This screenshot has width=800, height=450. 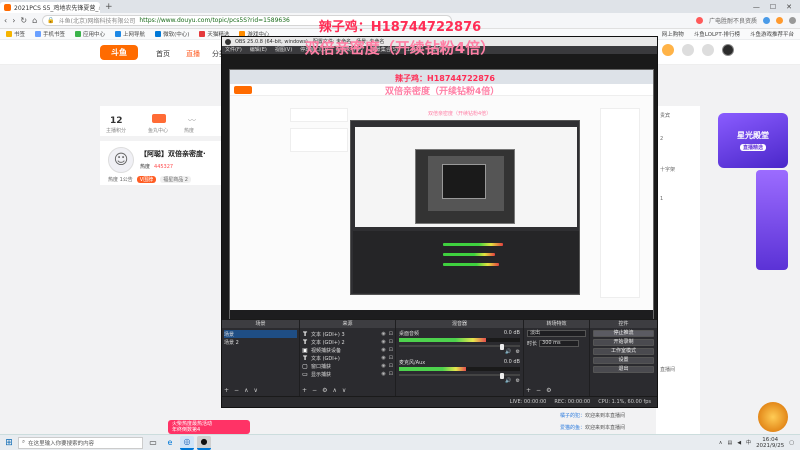 What do you see at coordinates (9, 442) in the screenshot?
I see `windows-start-icon: ⊞` at bounding box center [9, 442].